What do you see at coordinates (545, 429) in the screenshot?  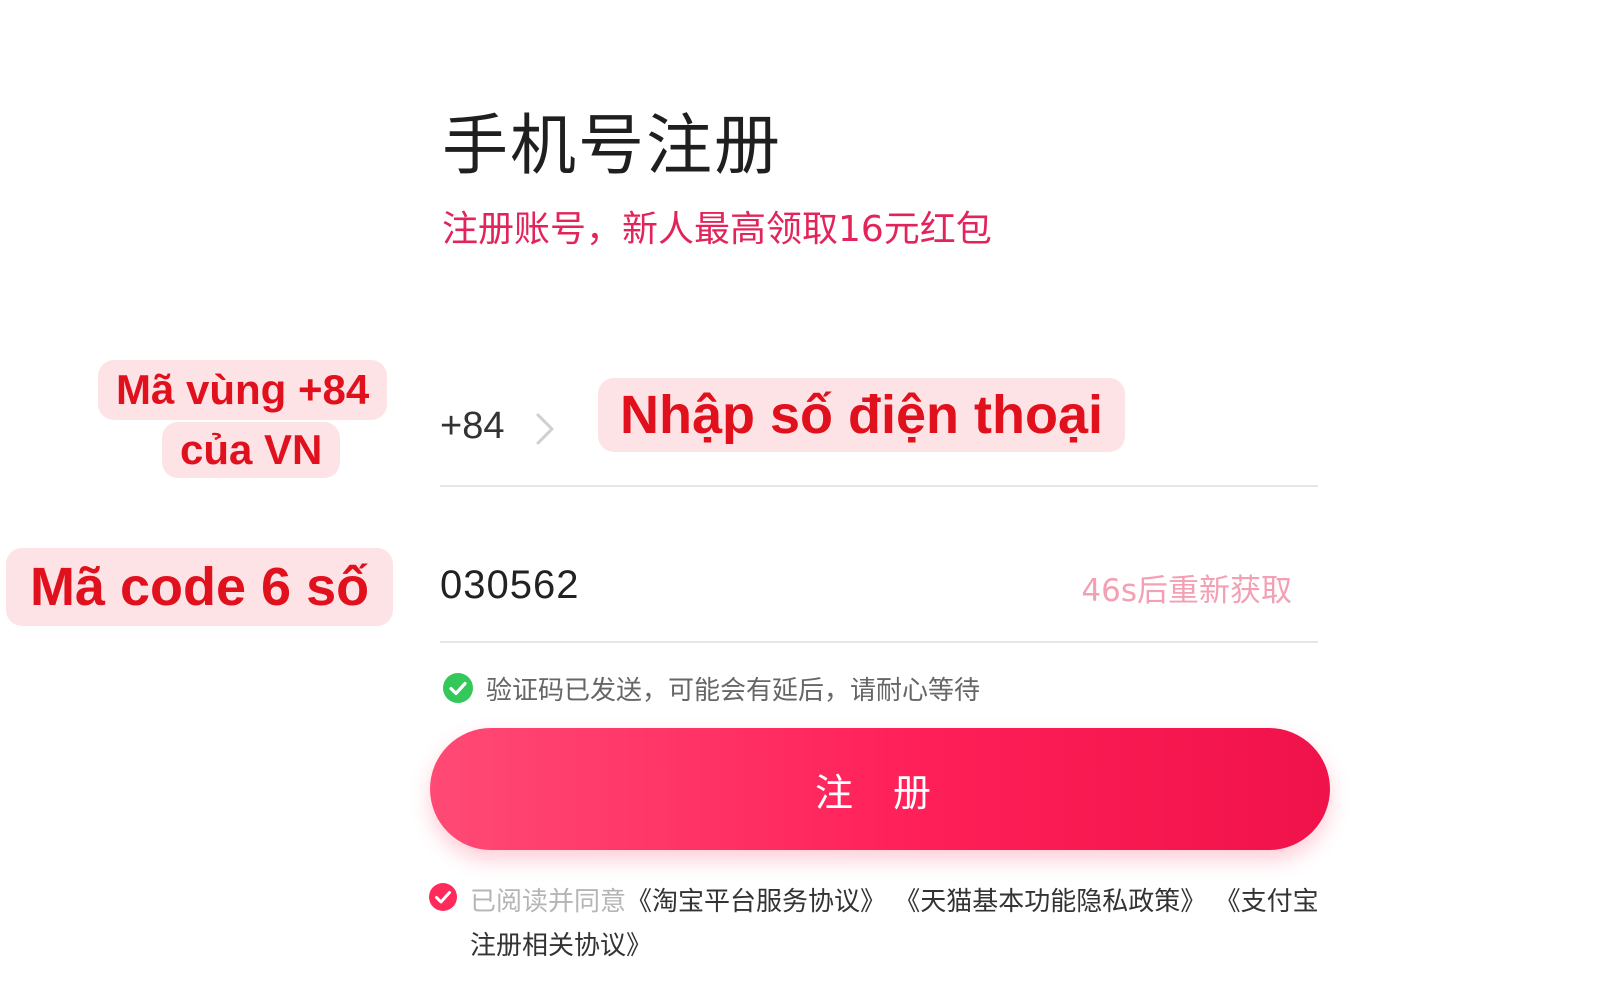 I see `chevron-right-icon` at bounding box center [545, 429].